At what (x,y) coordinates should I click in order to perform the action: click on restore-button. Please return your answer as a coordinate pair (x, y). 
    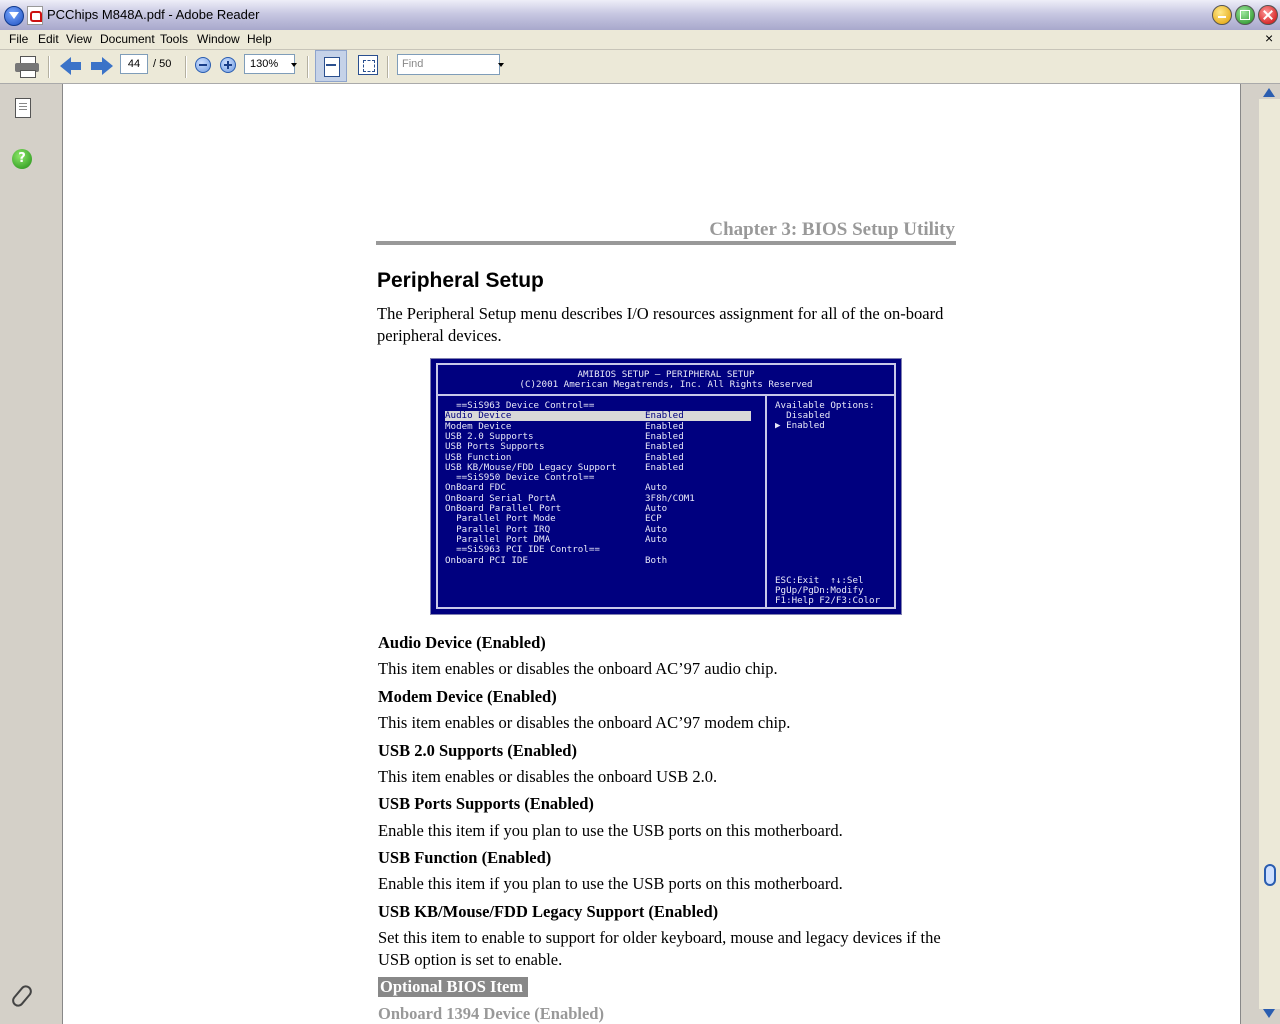
    Looking at the image, I should click on (1245, 15).